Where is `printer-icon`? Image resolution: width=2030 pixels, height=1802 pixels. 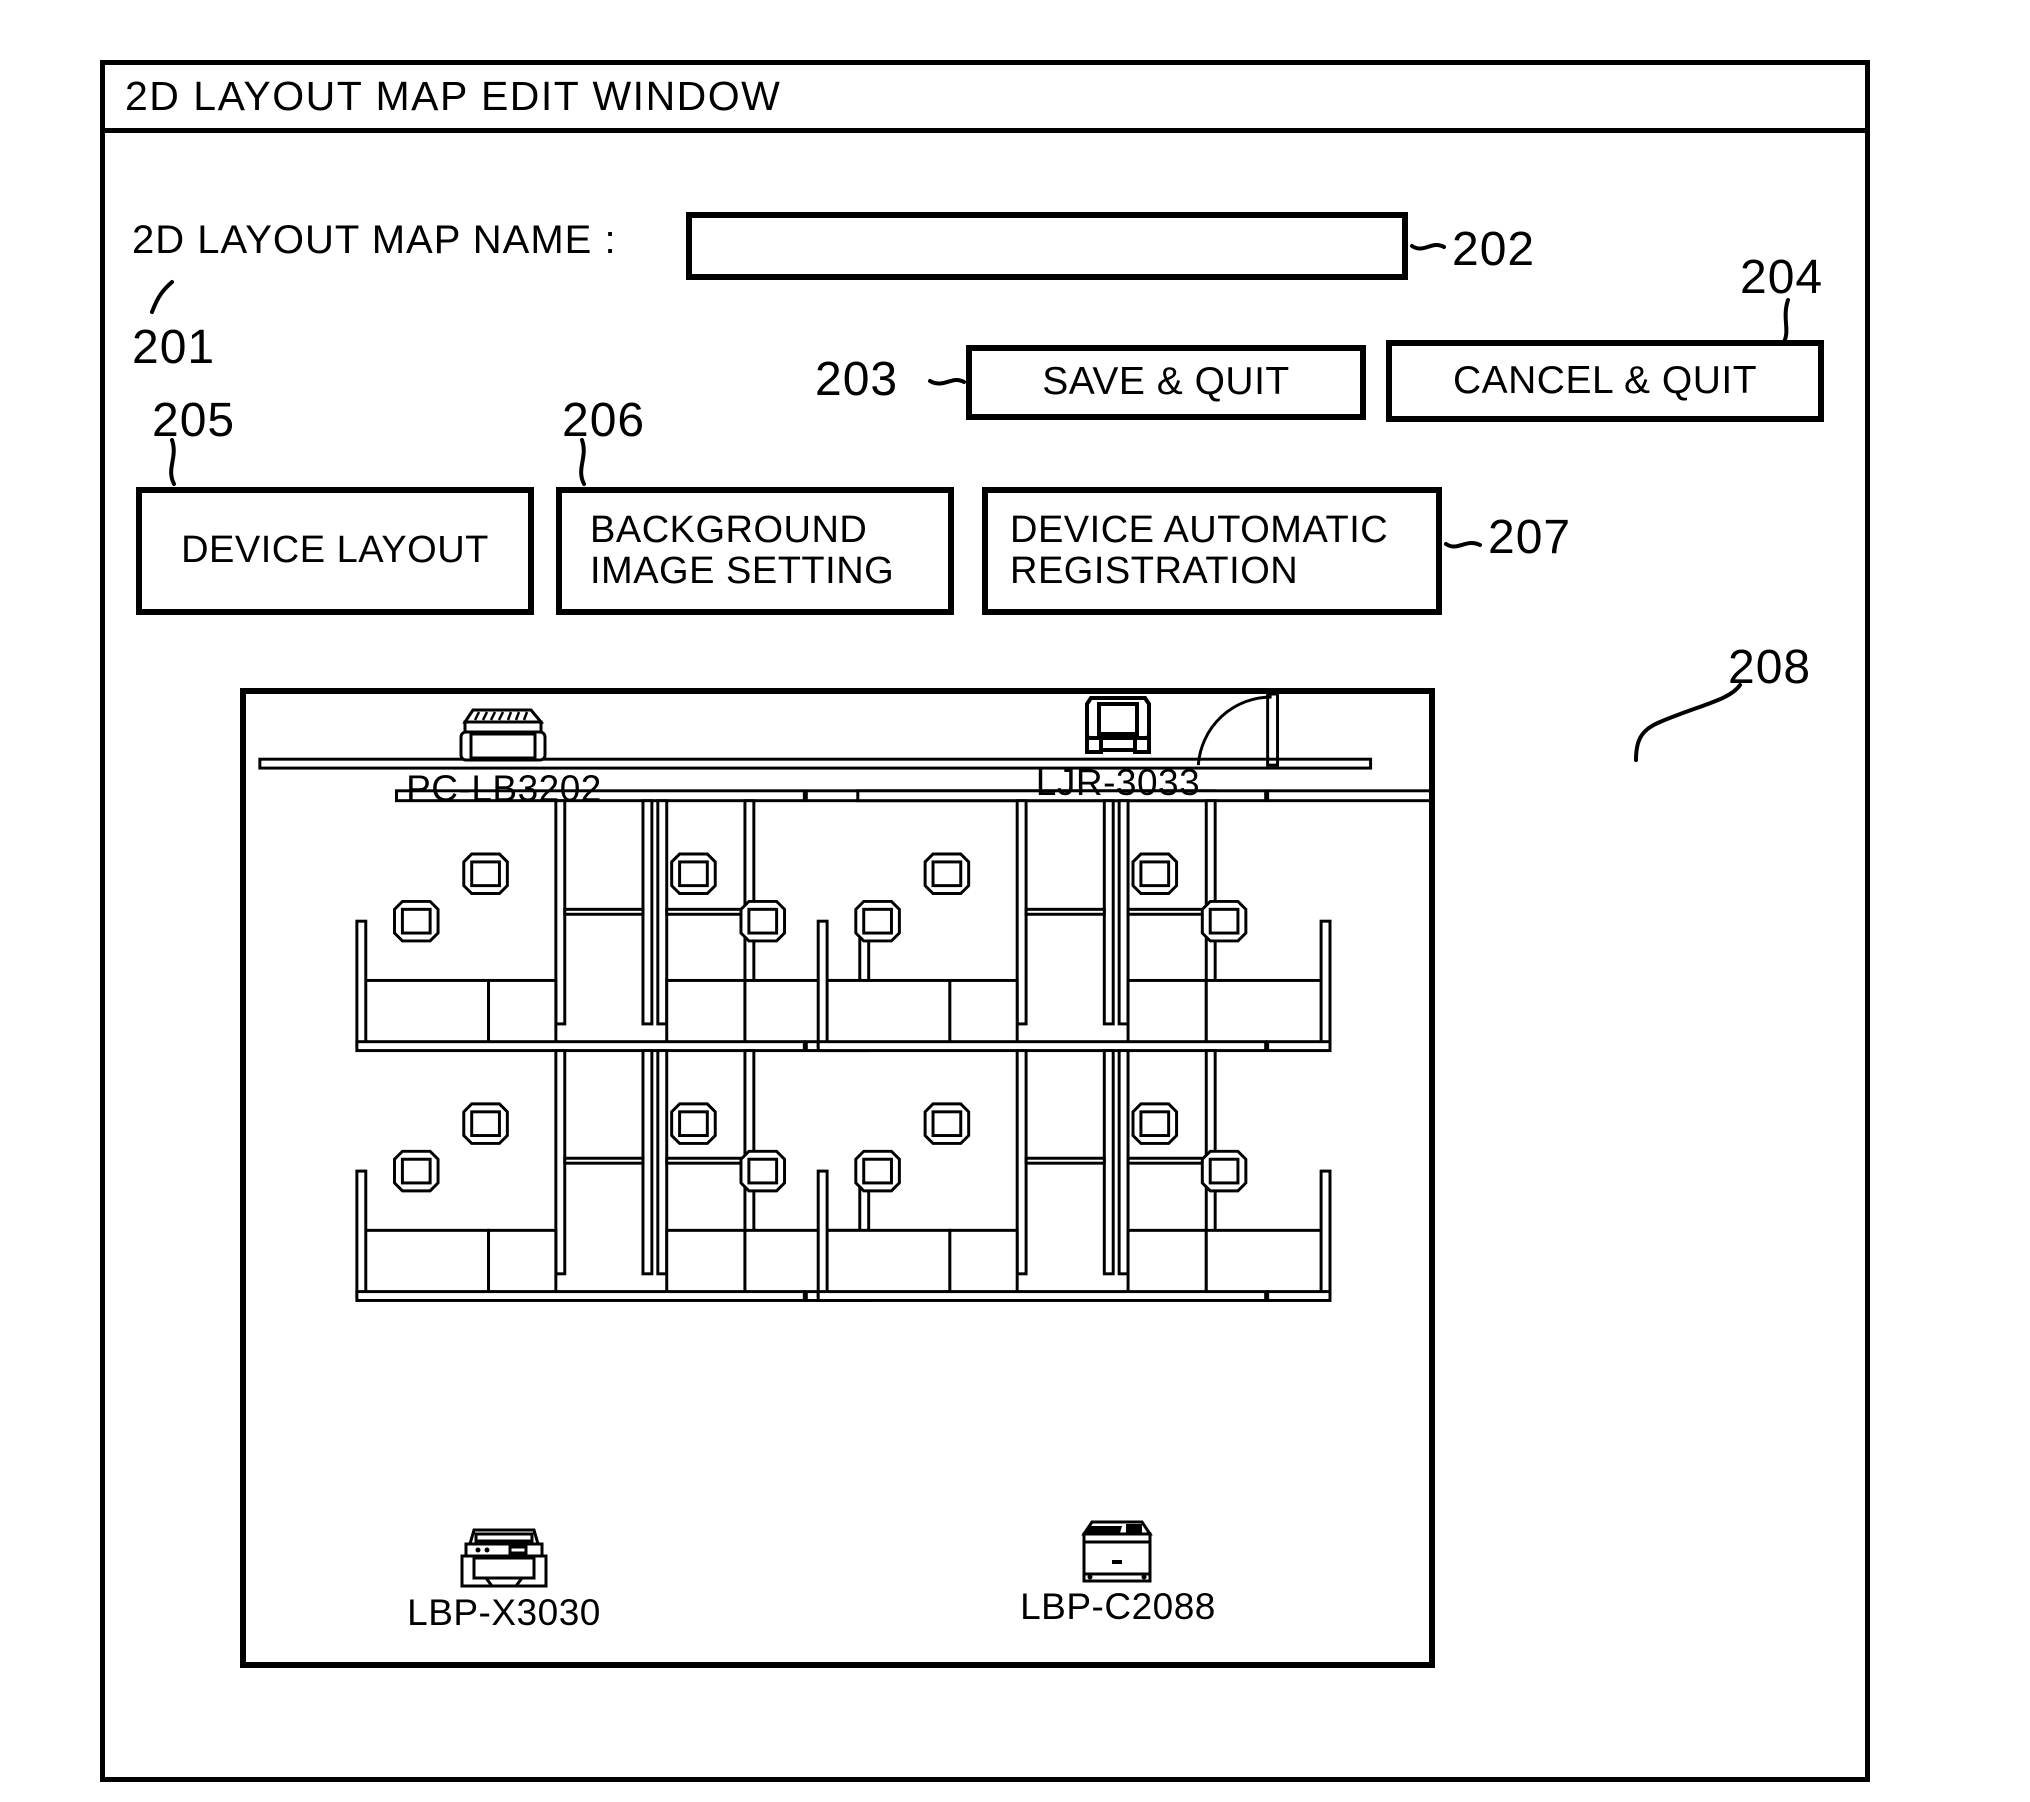 printer-icon is located at coordinates (504, 1557).